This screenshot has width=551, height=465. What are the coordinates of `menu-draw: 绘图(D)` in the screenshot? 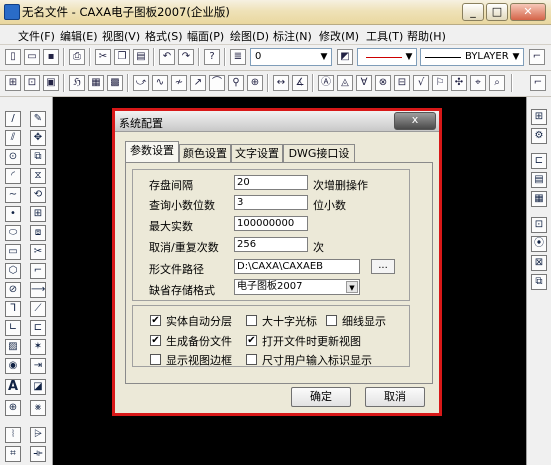 It's located at (249, 36).